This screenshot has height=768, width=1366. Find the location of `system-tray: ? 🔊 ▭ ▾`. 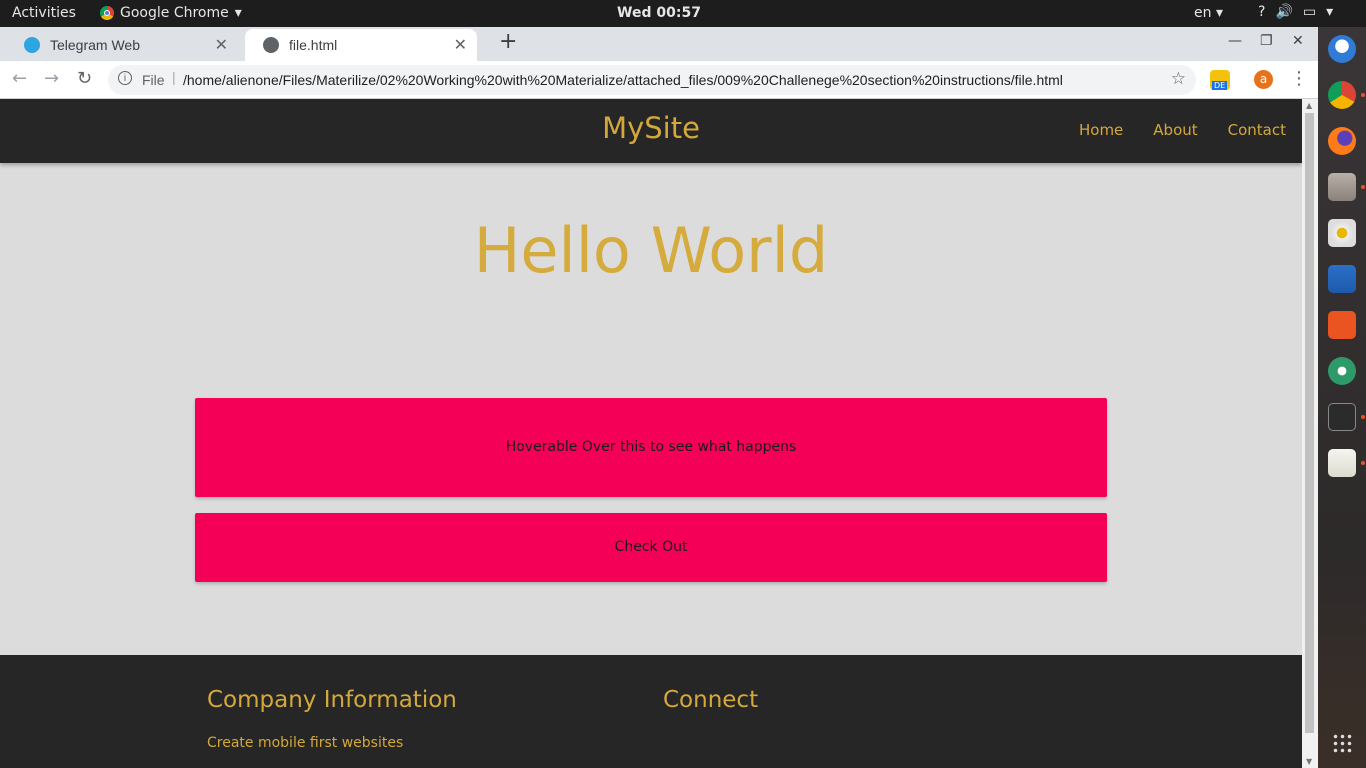

system-tray: ? 🔊 ▭ ▾ is located at coordinates (1295, 12).